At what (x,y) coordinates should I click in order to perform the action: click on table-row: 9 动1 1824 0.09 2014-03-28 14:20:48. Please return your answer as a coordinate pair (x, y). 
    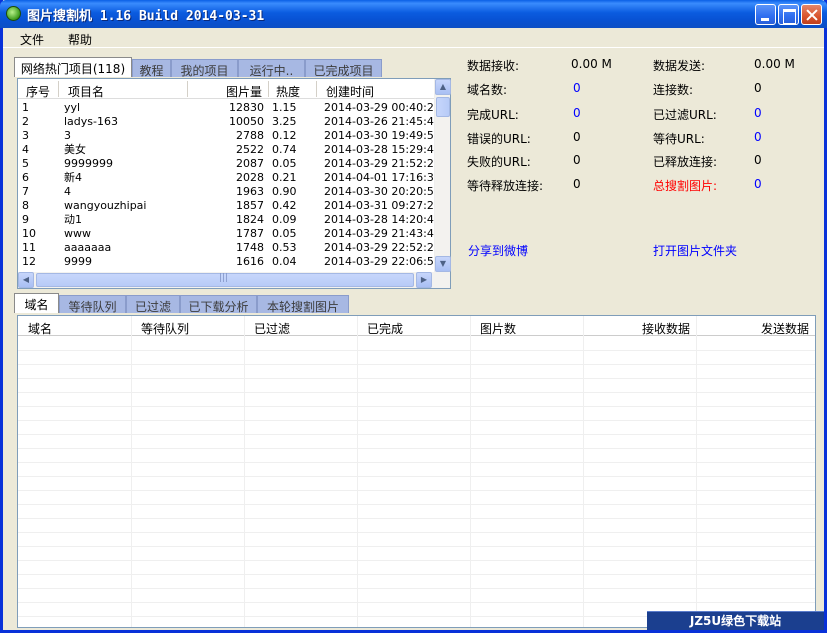
    Looking at the image, I should click on (229, 220).